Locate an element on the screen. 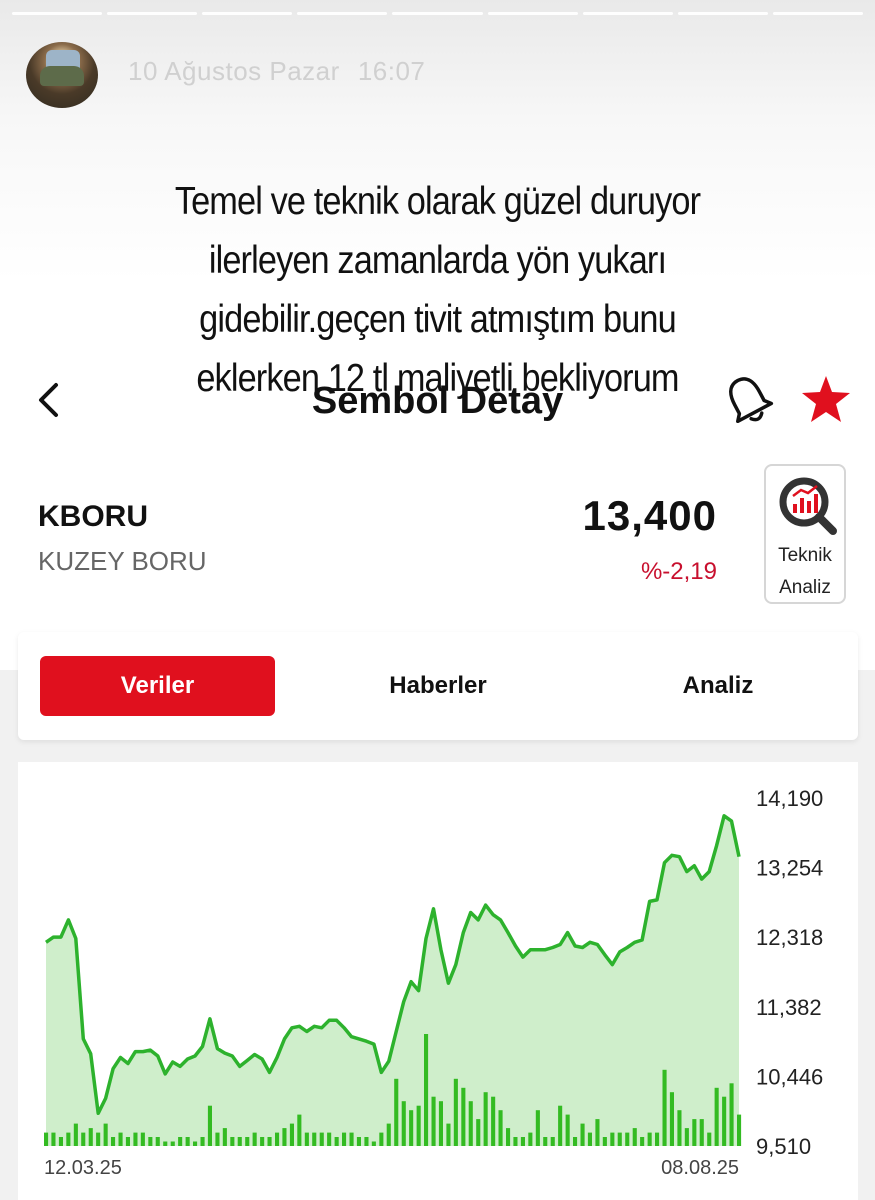  story-progress-bar is located at coordinates (437, 13).